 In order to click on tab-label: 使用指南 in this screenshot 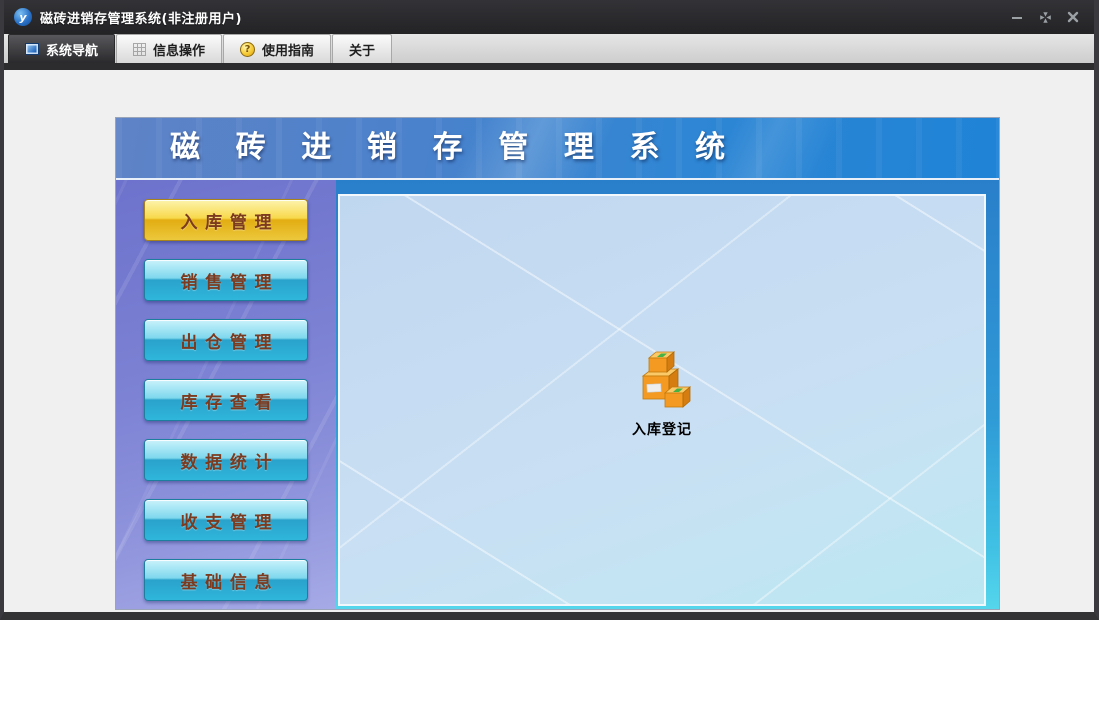, I will do `click(288, 51)`.